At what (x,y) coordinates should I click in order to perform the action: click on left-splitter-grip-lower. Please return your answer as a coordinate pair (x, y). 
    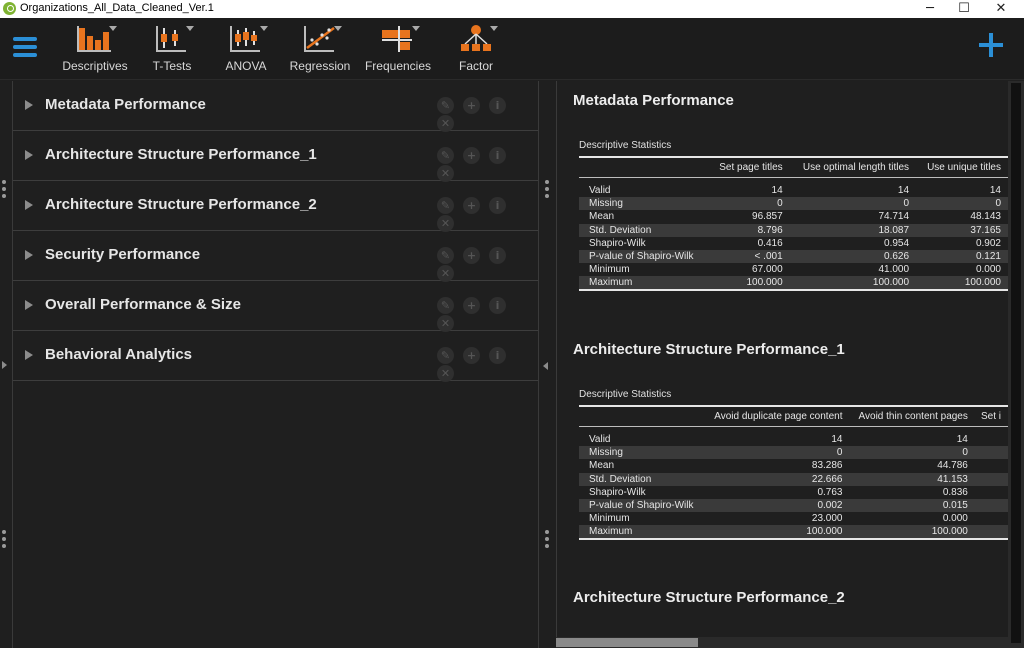
    Looking at the image, I should click on (4, 540).